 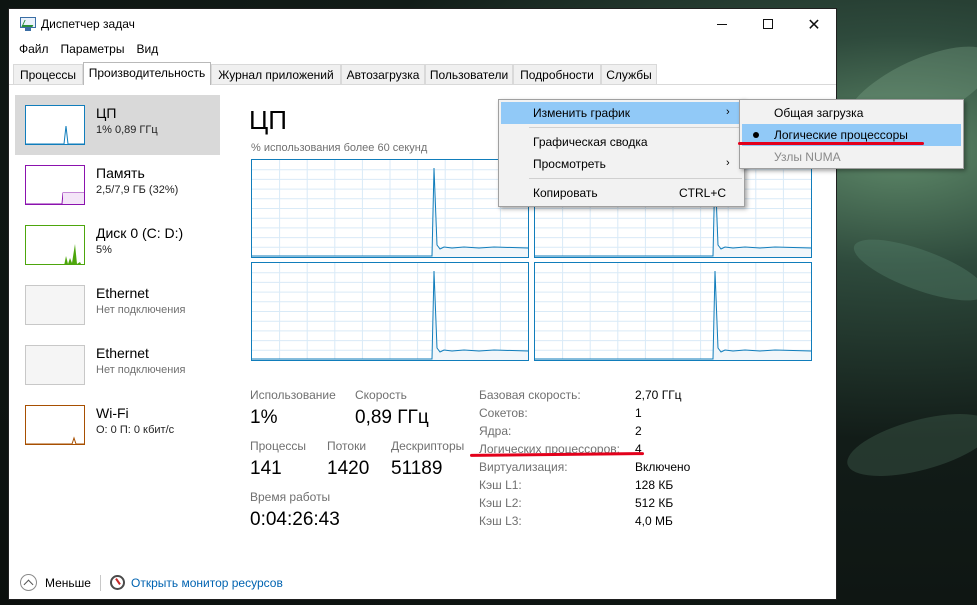 I want to click on threads-label: Потоки, so click(x=347, y=446).